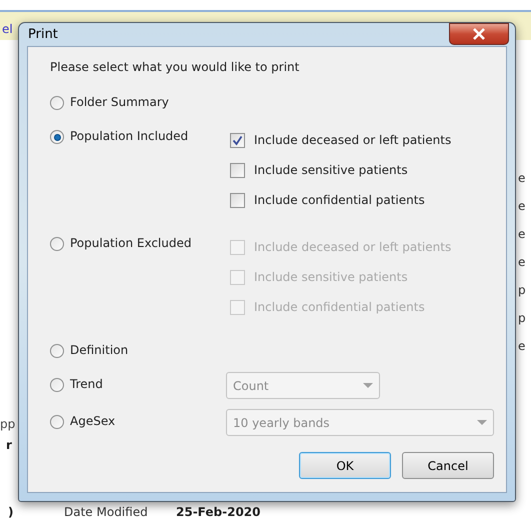 This screenshot has width=531, height=521. What do you see at coordinates (11, 512) in the screenshot?
I see `background-text: )` at bounding box center [11, 512].